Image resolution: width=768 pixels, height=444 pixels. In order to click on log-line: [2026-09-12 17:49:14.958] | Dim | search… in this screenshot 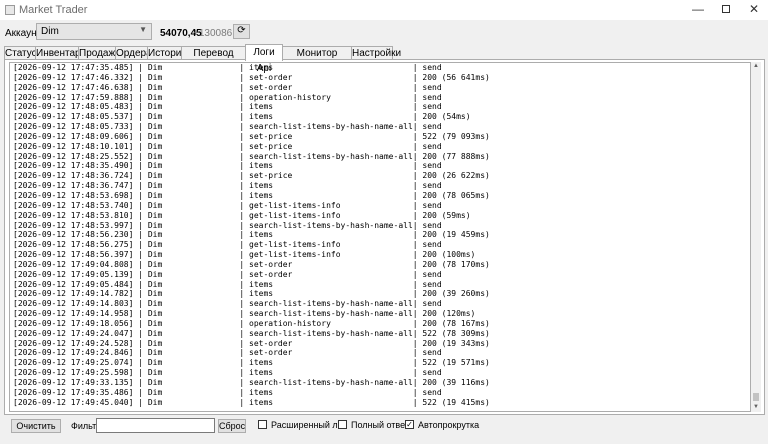, I will do `click(244, 314)`.